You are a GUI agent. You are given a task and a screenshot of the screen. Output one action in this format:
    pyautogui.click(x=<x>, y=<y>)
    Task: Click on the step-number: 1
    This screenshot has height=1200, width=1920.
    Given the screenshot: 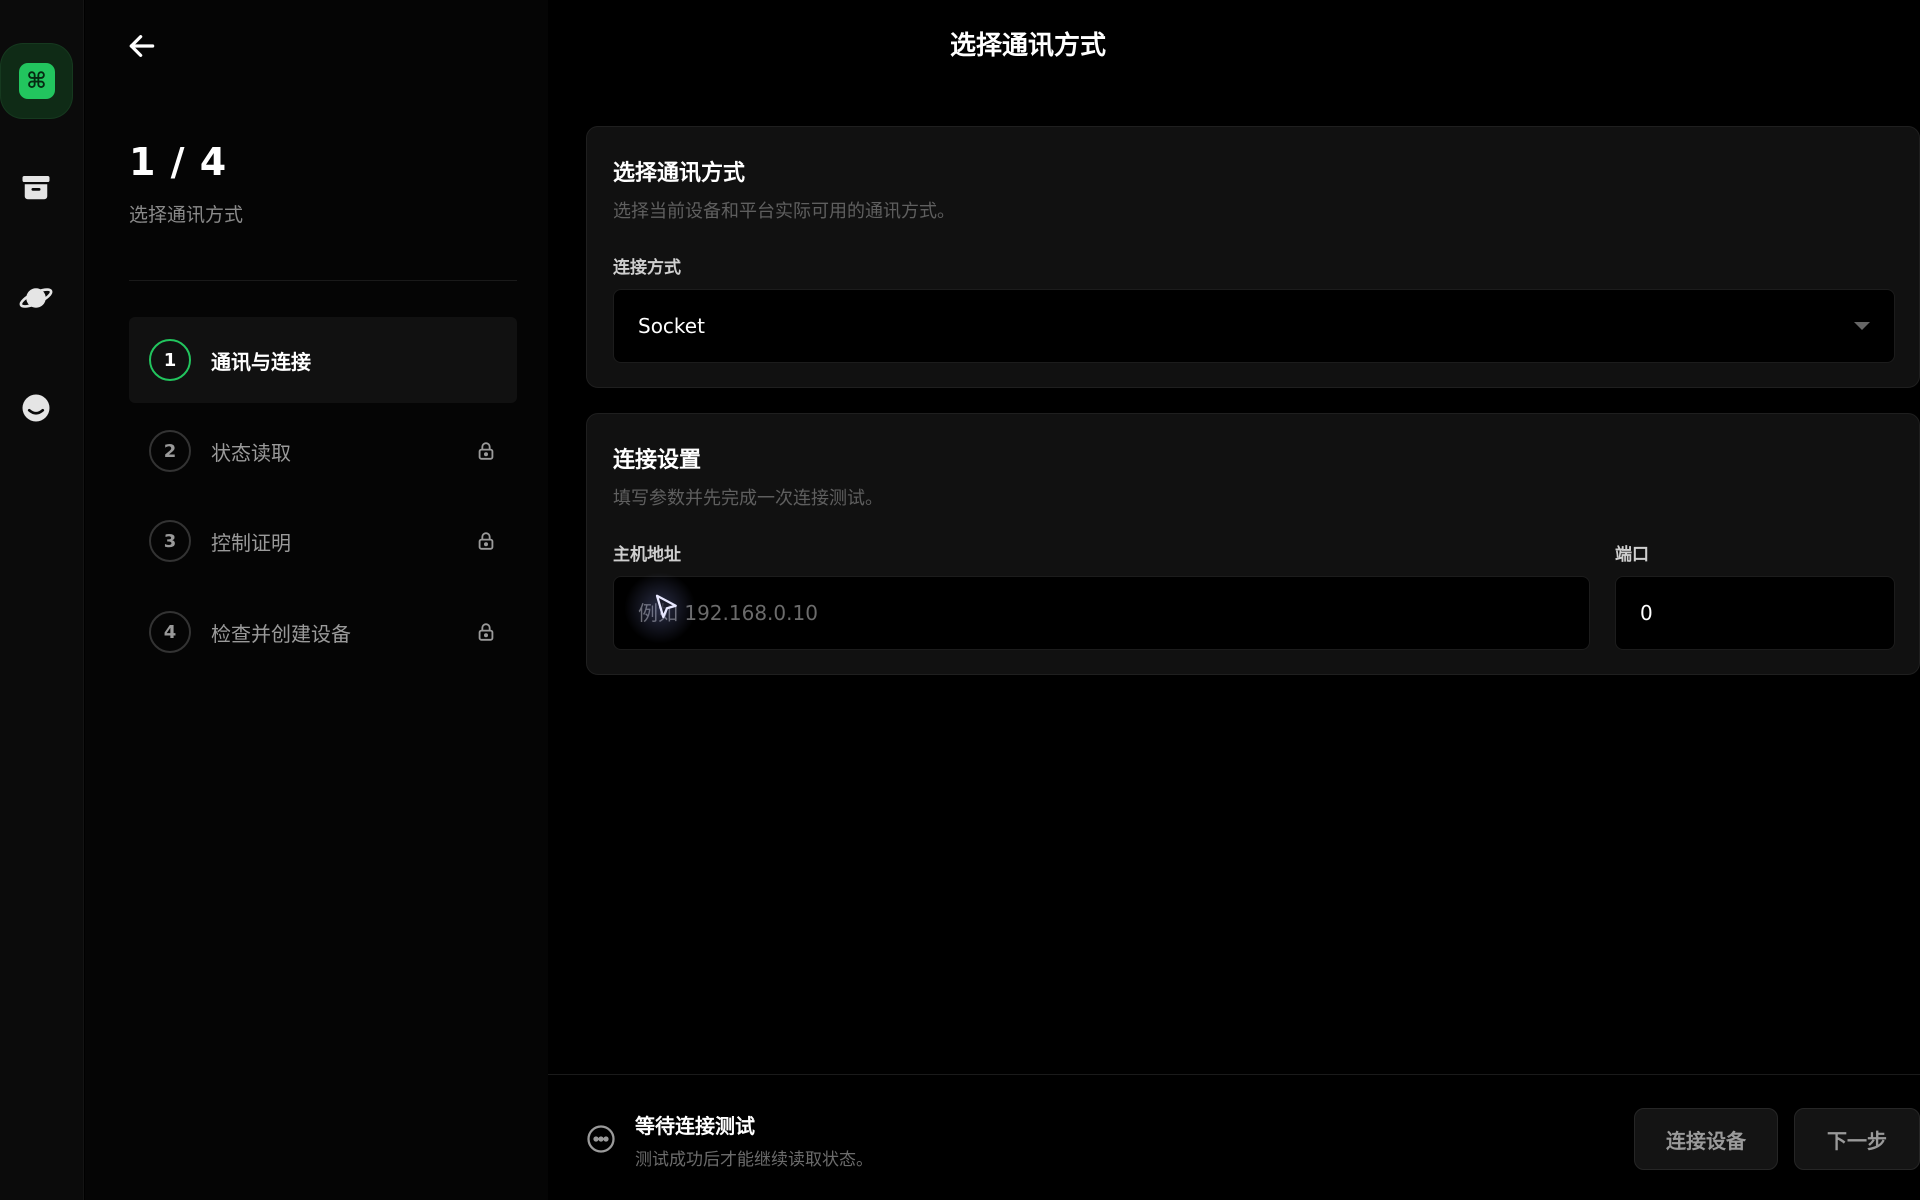 What is the action you would take?
    pyautogui.click(x=170, y=360)
    